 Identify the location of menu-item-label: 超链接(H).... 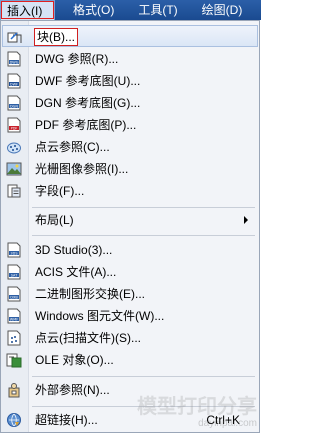
(66, 420).